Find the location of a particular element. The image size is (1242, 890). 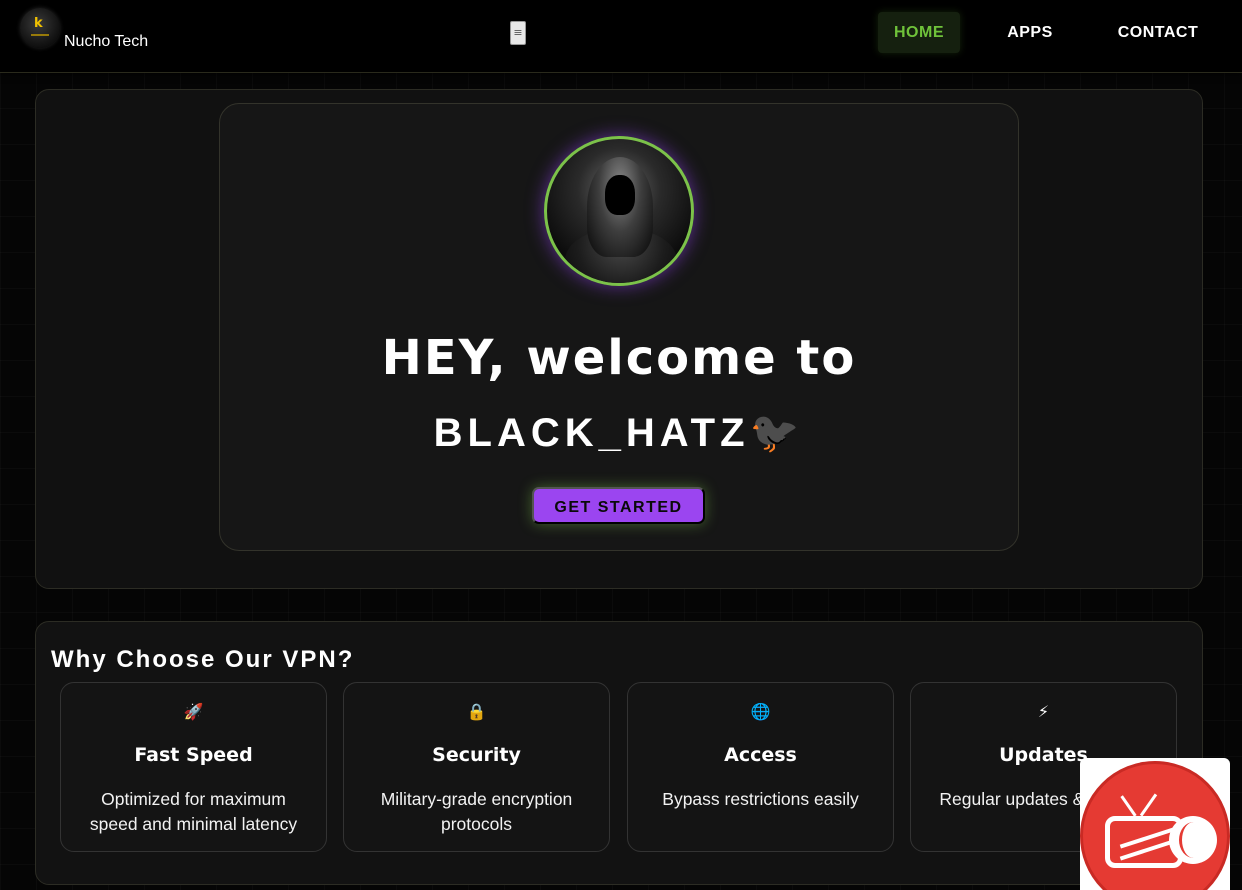

globe-icon: 🌐 is located at coordinates (760, 711).